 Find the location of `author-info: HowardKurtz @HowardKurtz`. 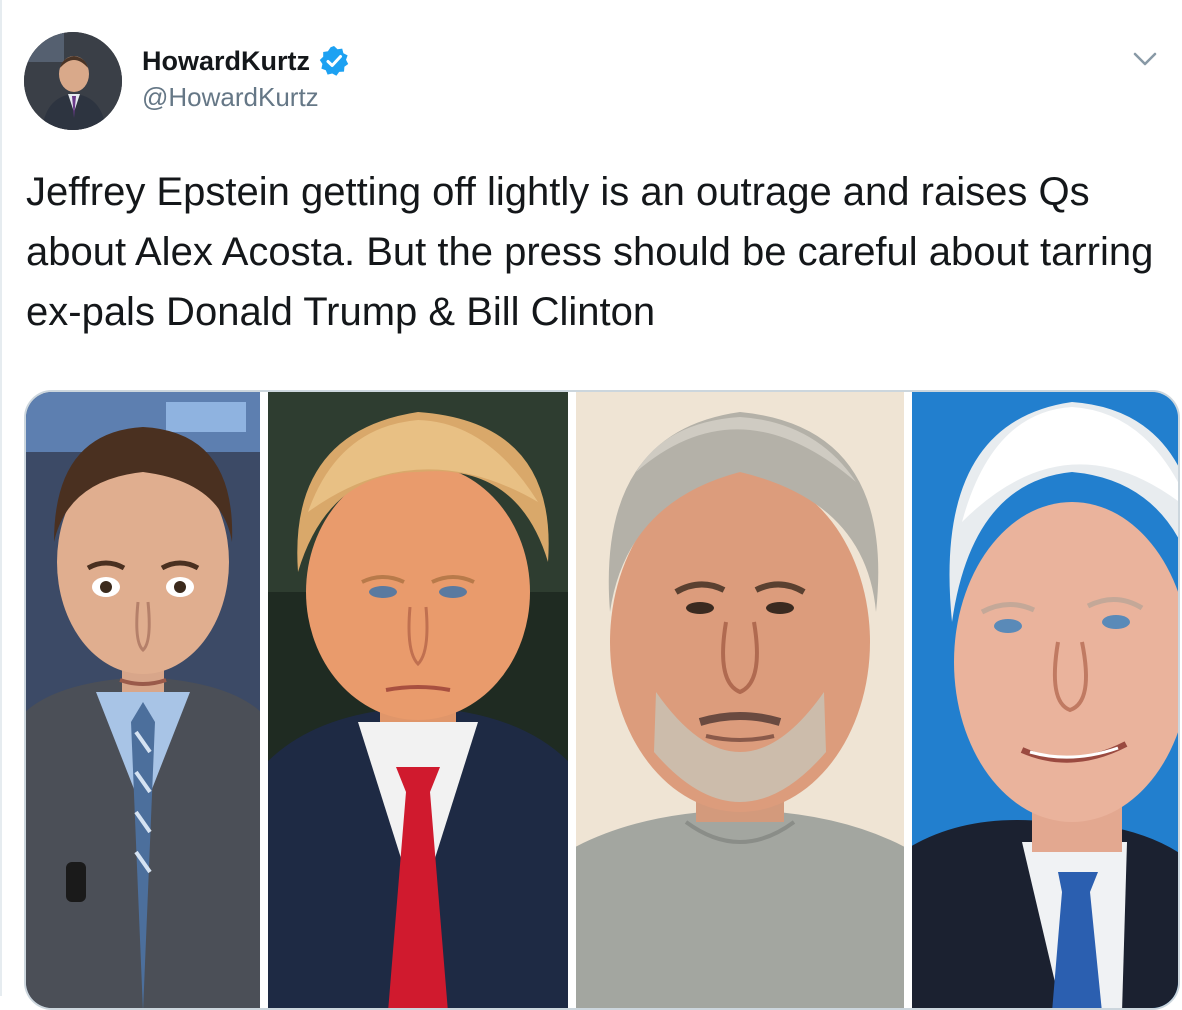

author-info: HowardKurtz @HowardKurtz is located at coordinates (246, 77).